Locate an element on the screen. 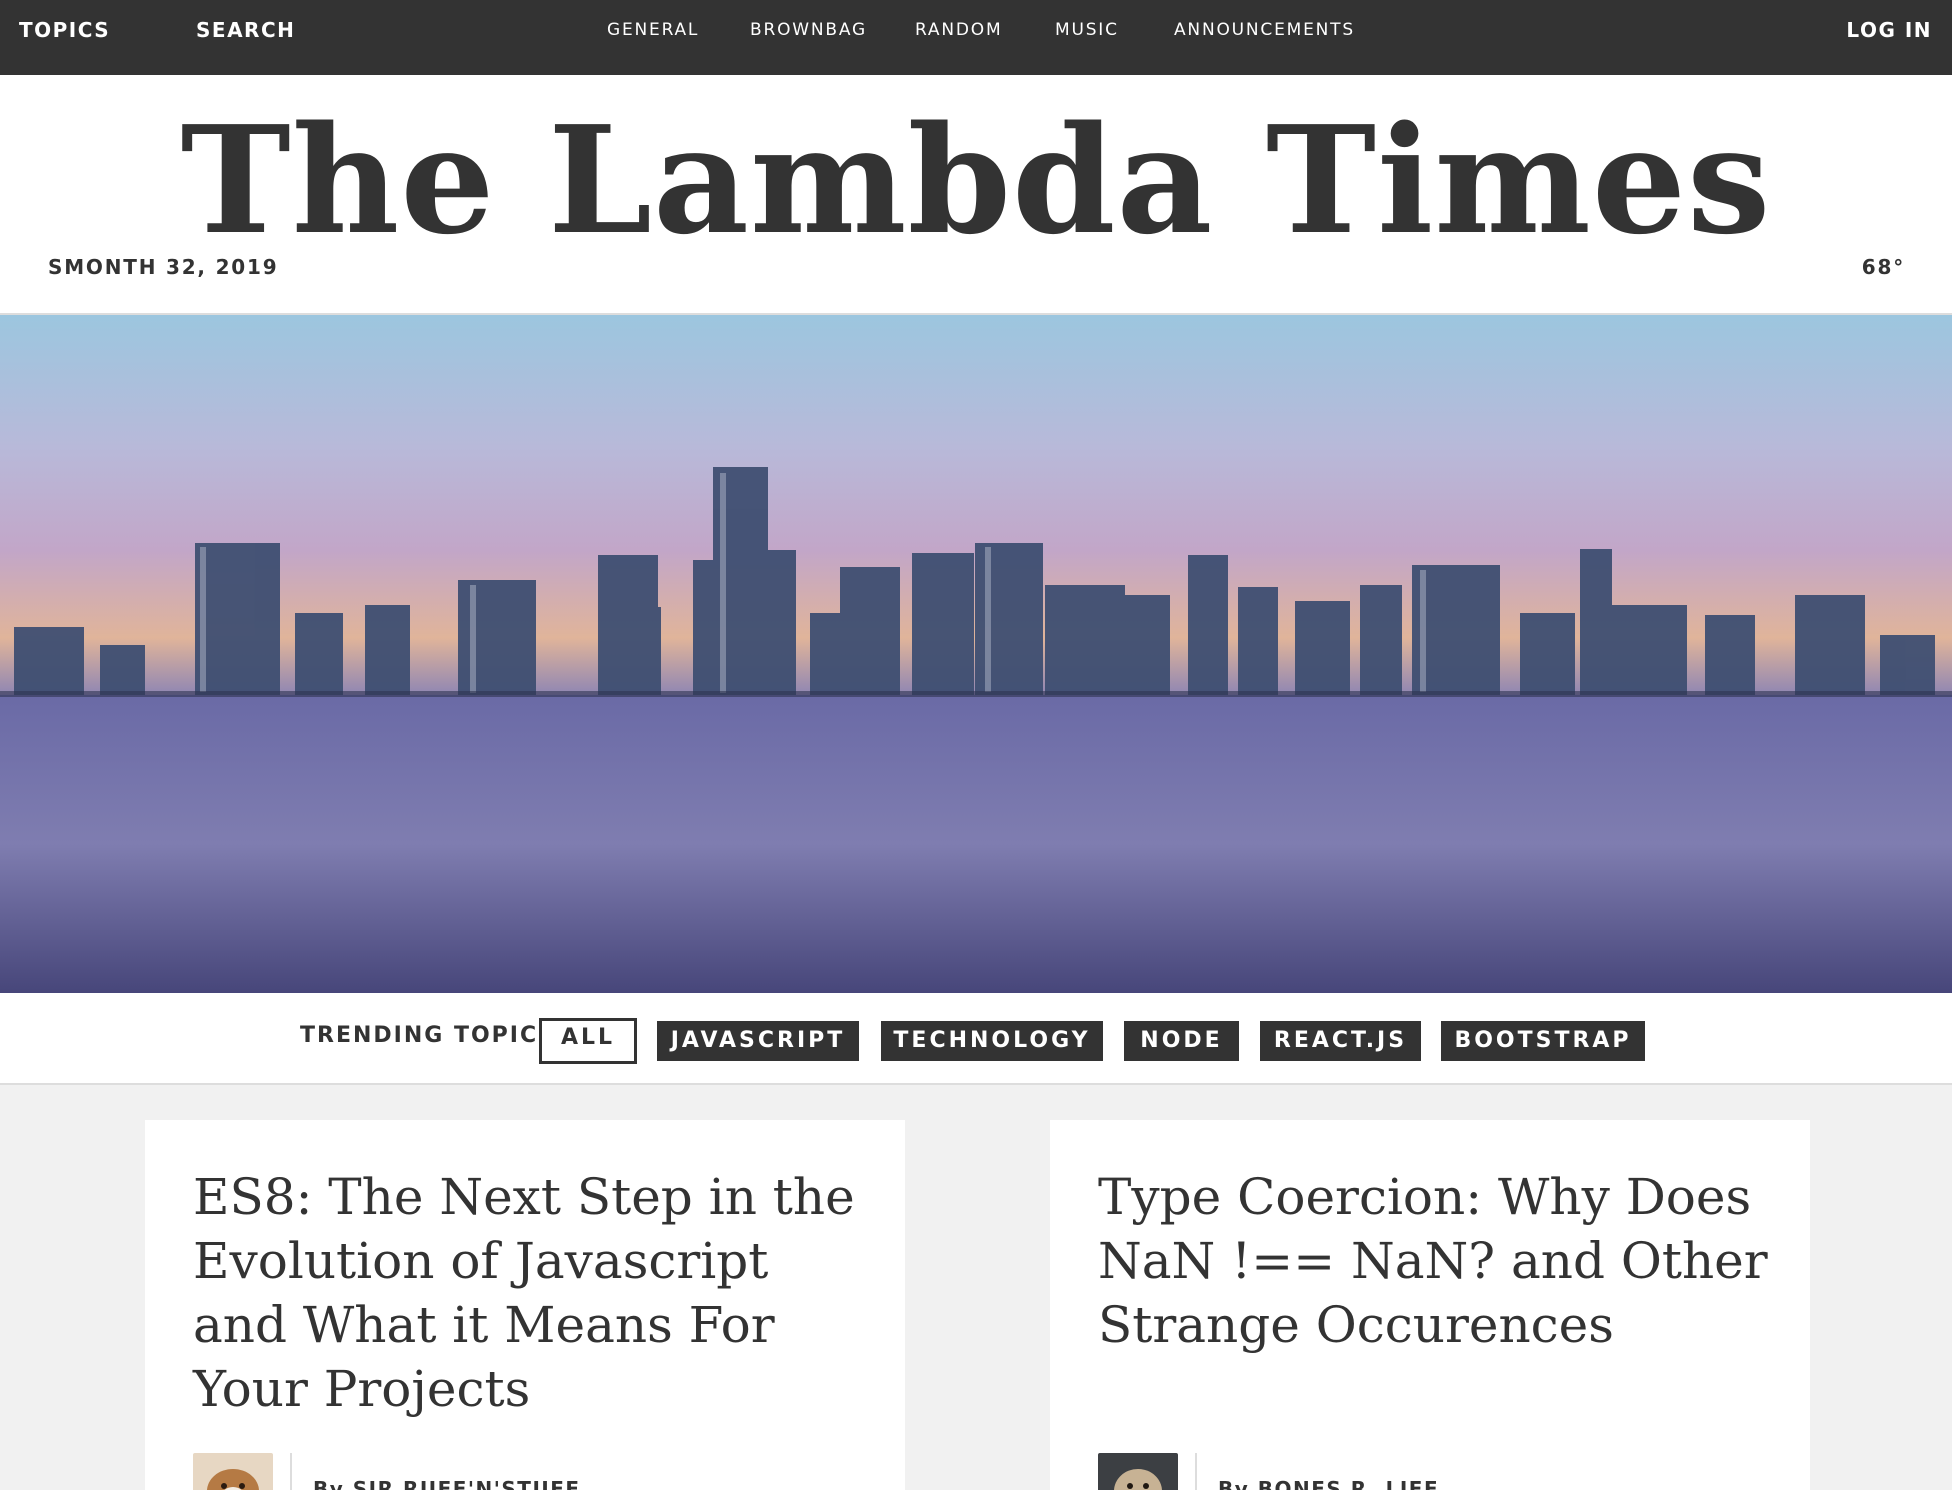  date-label: SMONTH 32, 2019 is located at coordinates (163, 267).